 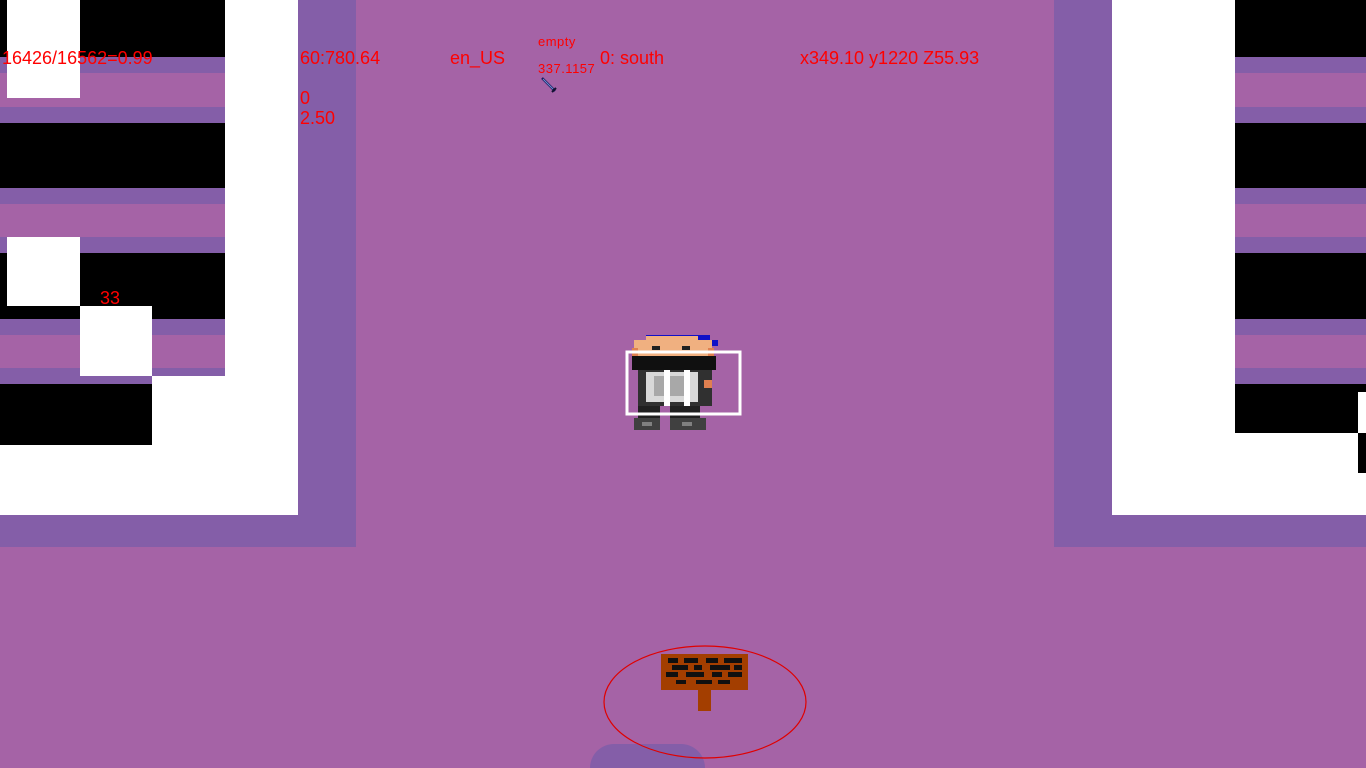 I want to click on hud-locale: en_US, so click(x=478, y=58).